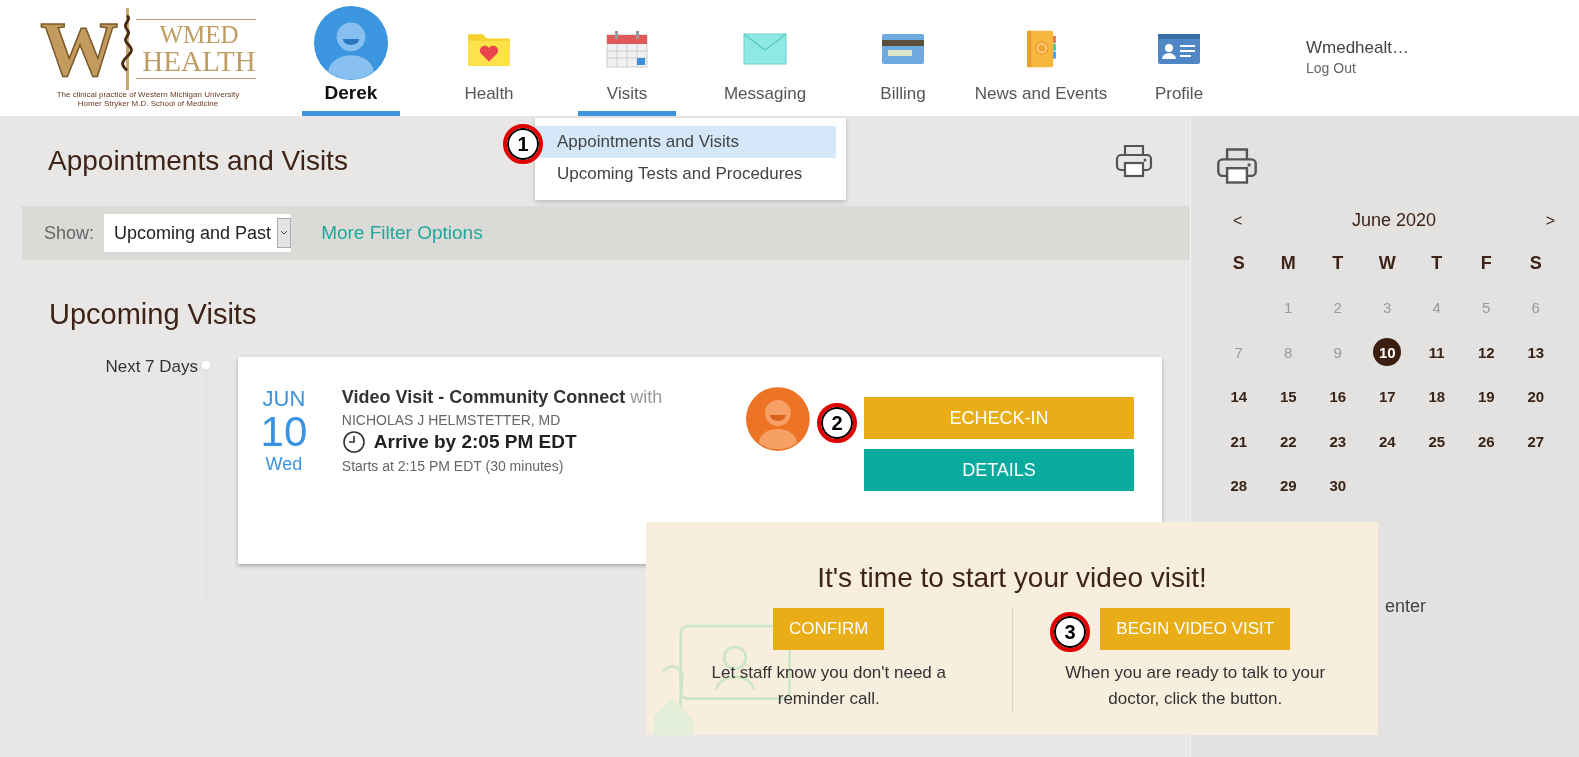  What do you see at coordinates (79, 49) in the screenshot?
I see `logo-letter: W` at bounding box center [79, 49].